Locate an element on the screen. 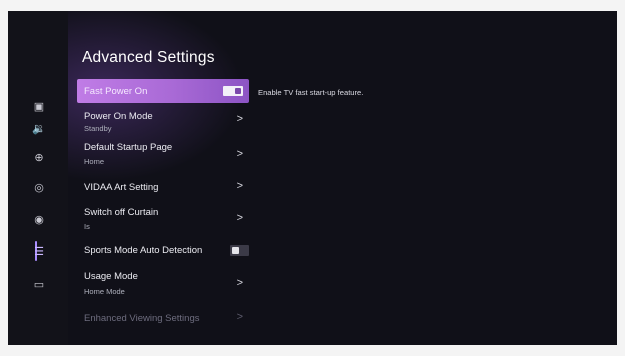  setting-sports-mode-auto-detection: Sports Mode Auto Detection is located at coordinates (163, 251).